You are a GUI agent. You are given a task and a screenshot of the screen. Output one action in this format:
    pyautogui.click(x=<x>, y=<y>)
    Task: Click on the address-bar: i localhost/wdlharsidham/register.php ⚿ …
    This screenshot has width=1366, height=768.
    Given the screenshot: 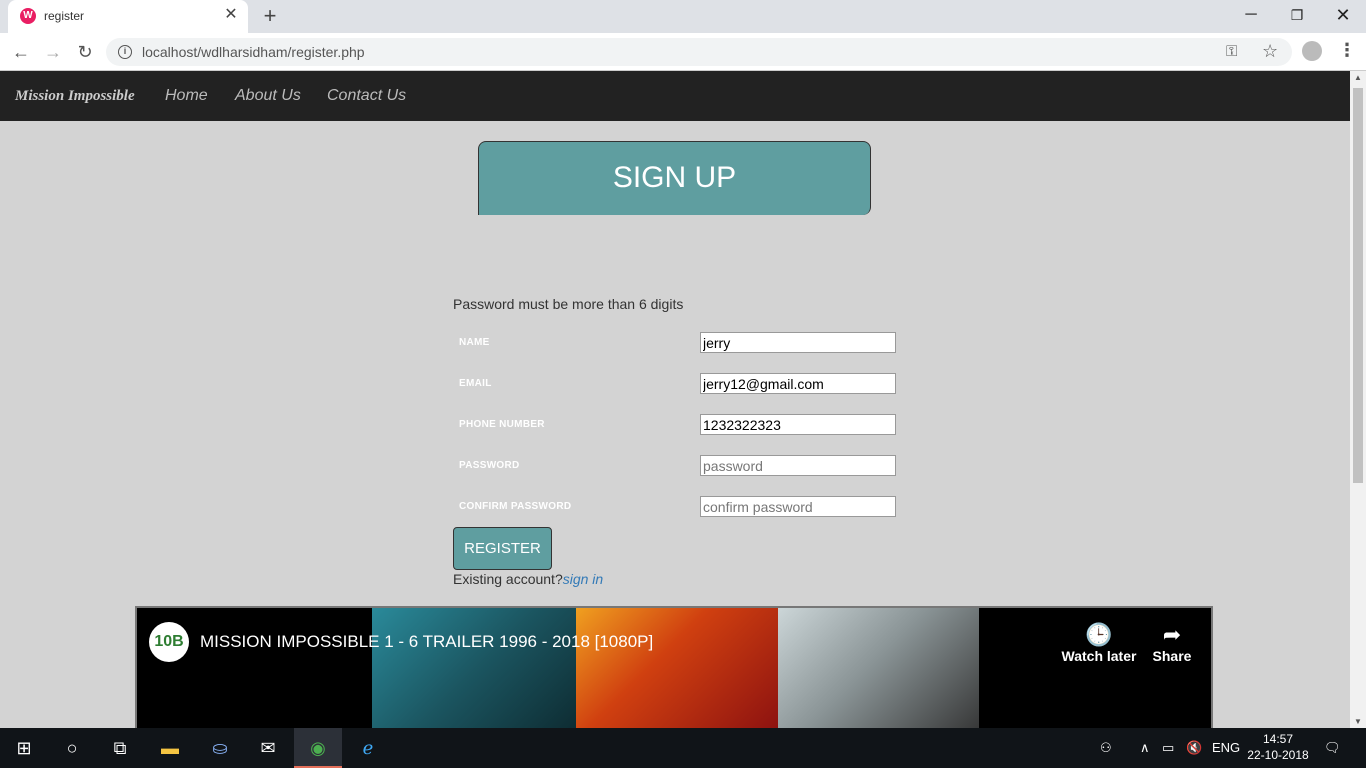 What is the action you would take?
    pyautogui.click(x=699, y=52)
    